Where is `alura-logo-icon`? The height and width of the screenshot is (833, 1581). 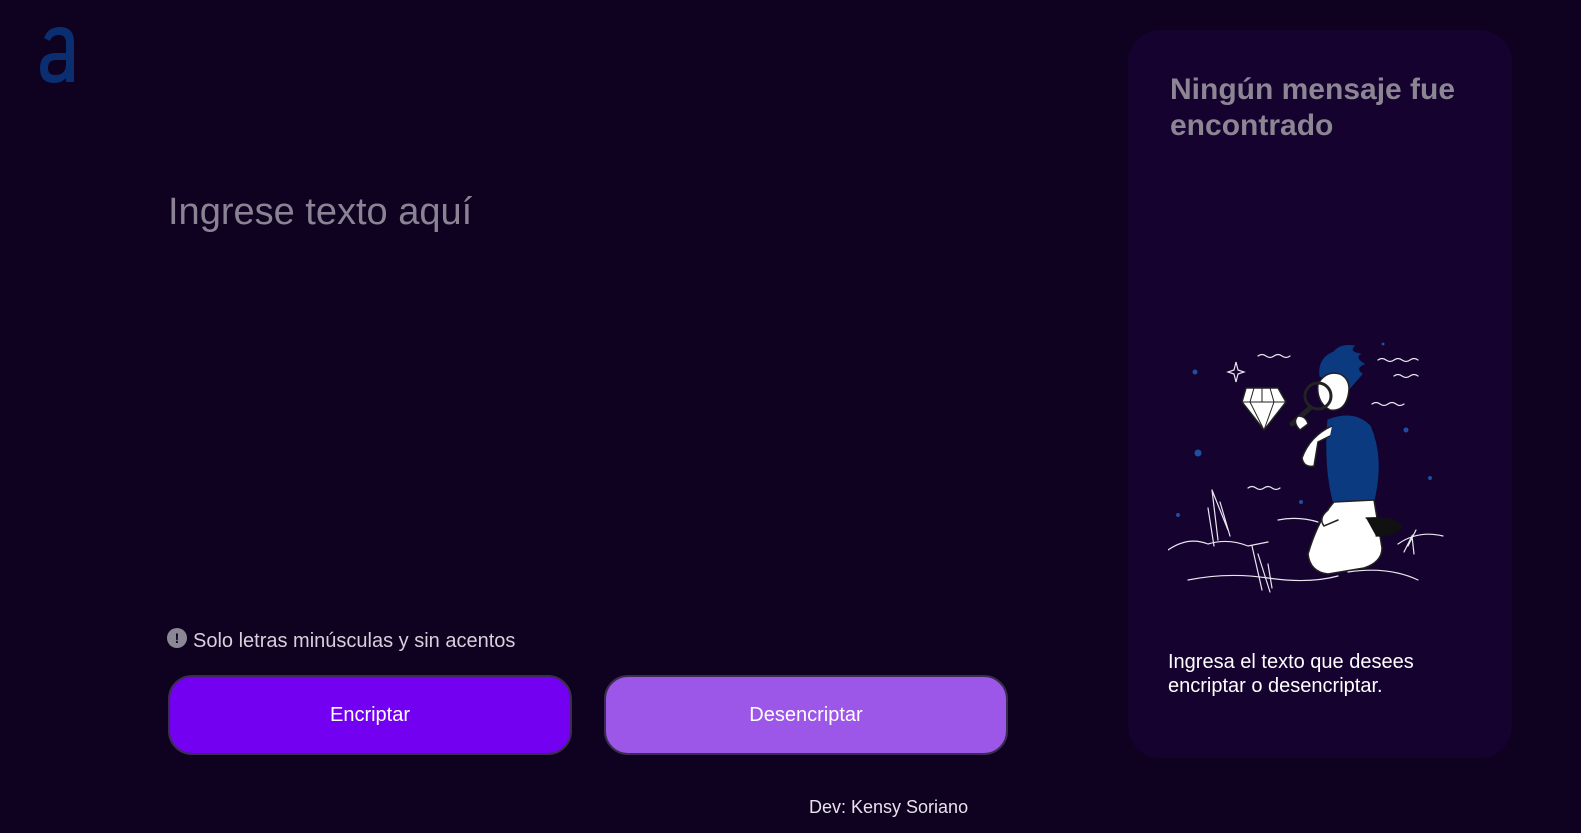
alura-logo-icon is located at coordinates (57, 55).